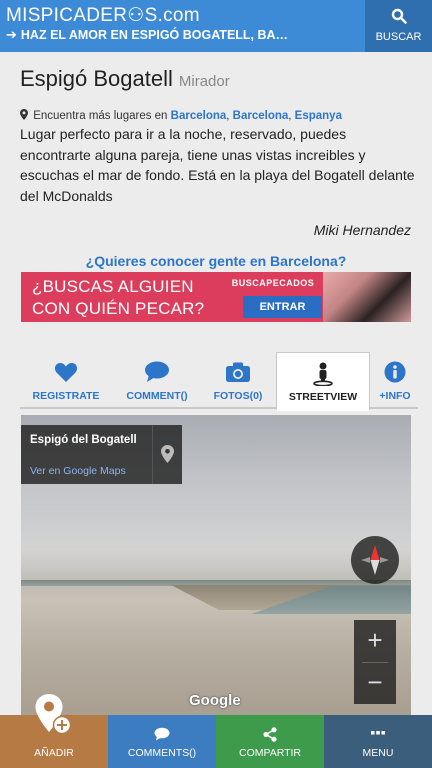 This screenshot has width=432, height=768. What do you see at coordinates (66, 396) in the screenshot?
I see `tab-label: REGISTRATE` at bounding box center [66, 396].